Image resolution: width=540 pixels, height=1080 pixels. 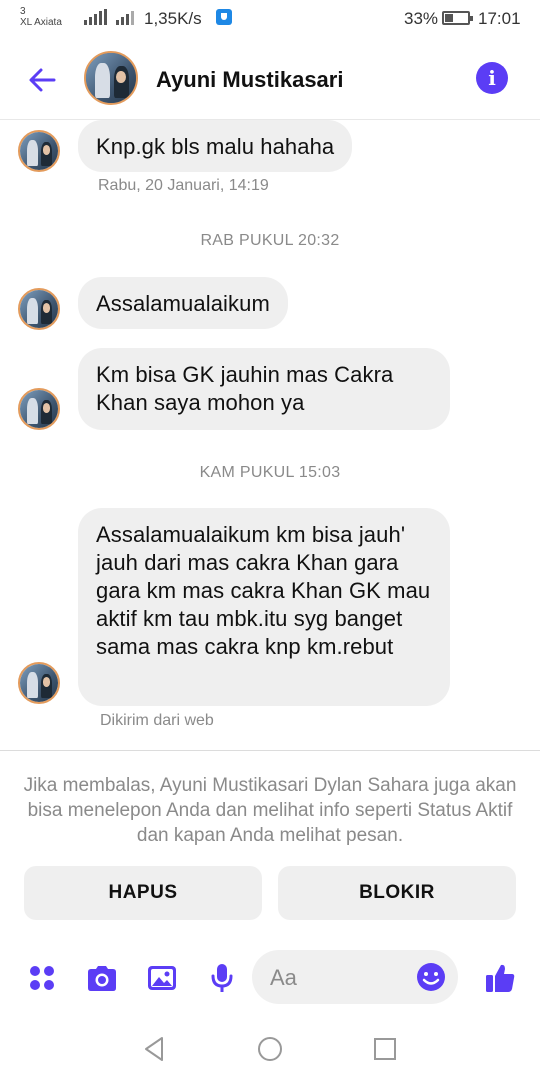 I want to click on message-bubble: Knp.gk bls malu hahaha, so click(x=215, y=146).